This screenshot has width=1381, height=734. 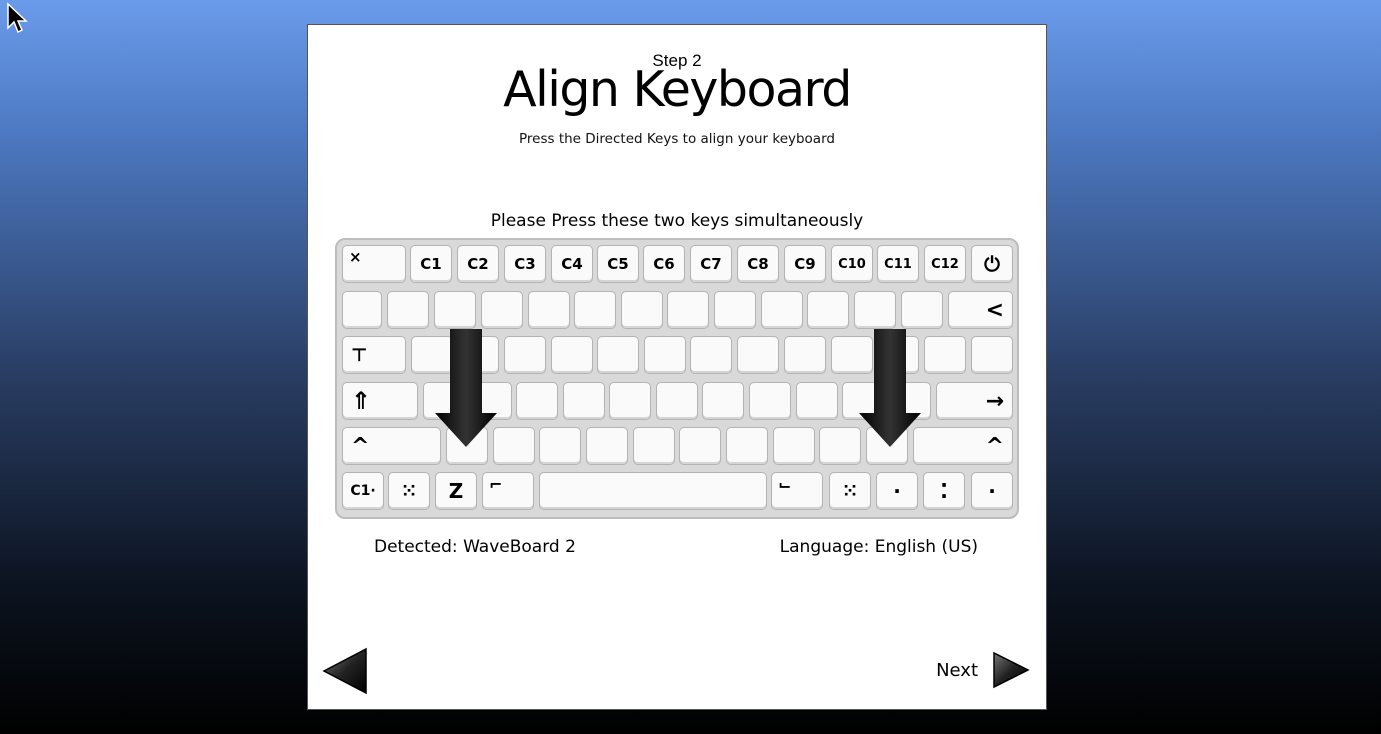 I want to click on enter-key: →, so click(x=974, y=401).